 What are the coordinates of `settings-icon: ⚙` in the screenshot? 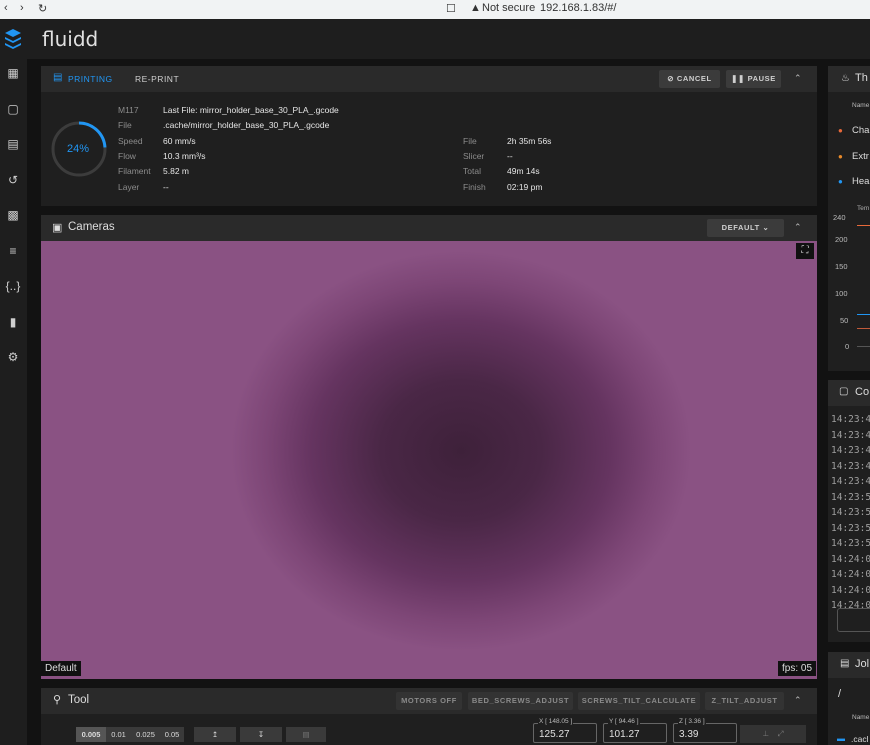 It's located at (13, 357).